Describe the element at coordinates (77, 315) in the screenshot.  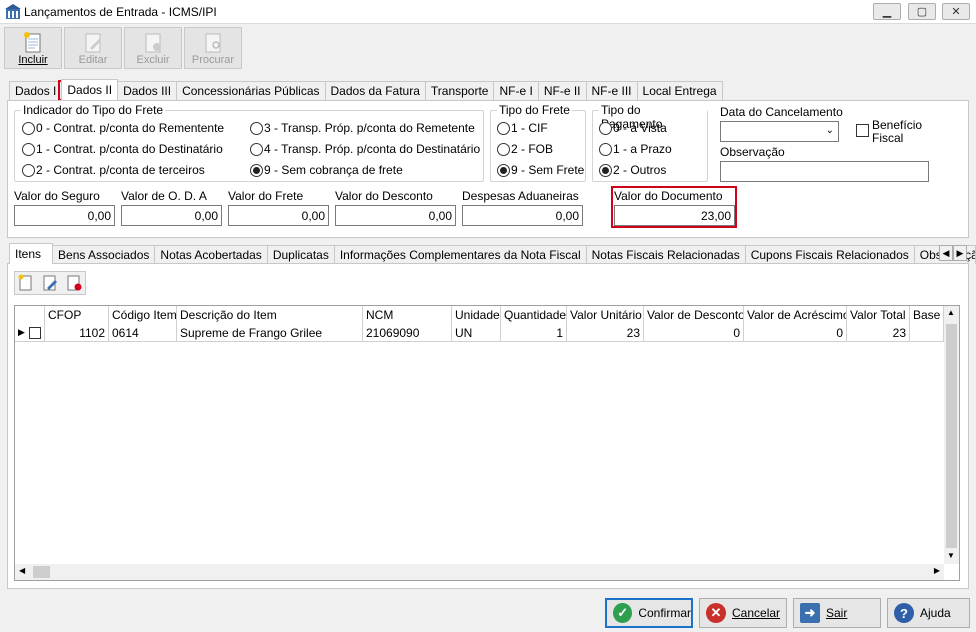
I see `col-cfop: CFOP` at that location.